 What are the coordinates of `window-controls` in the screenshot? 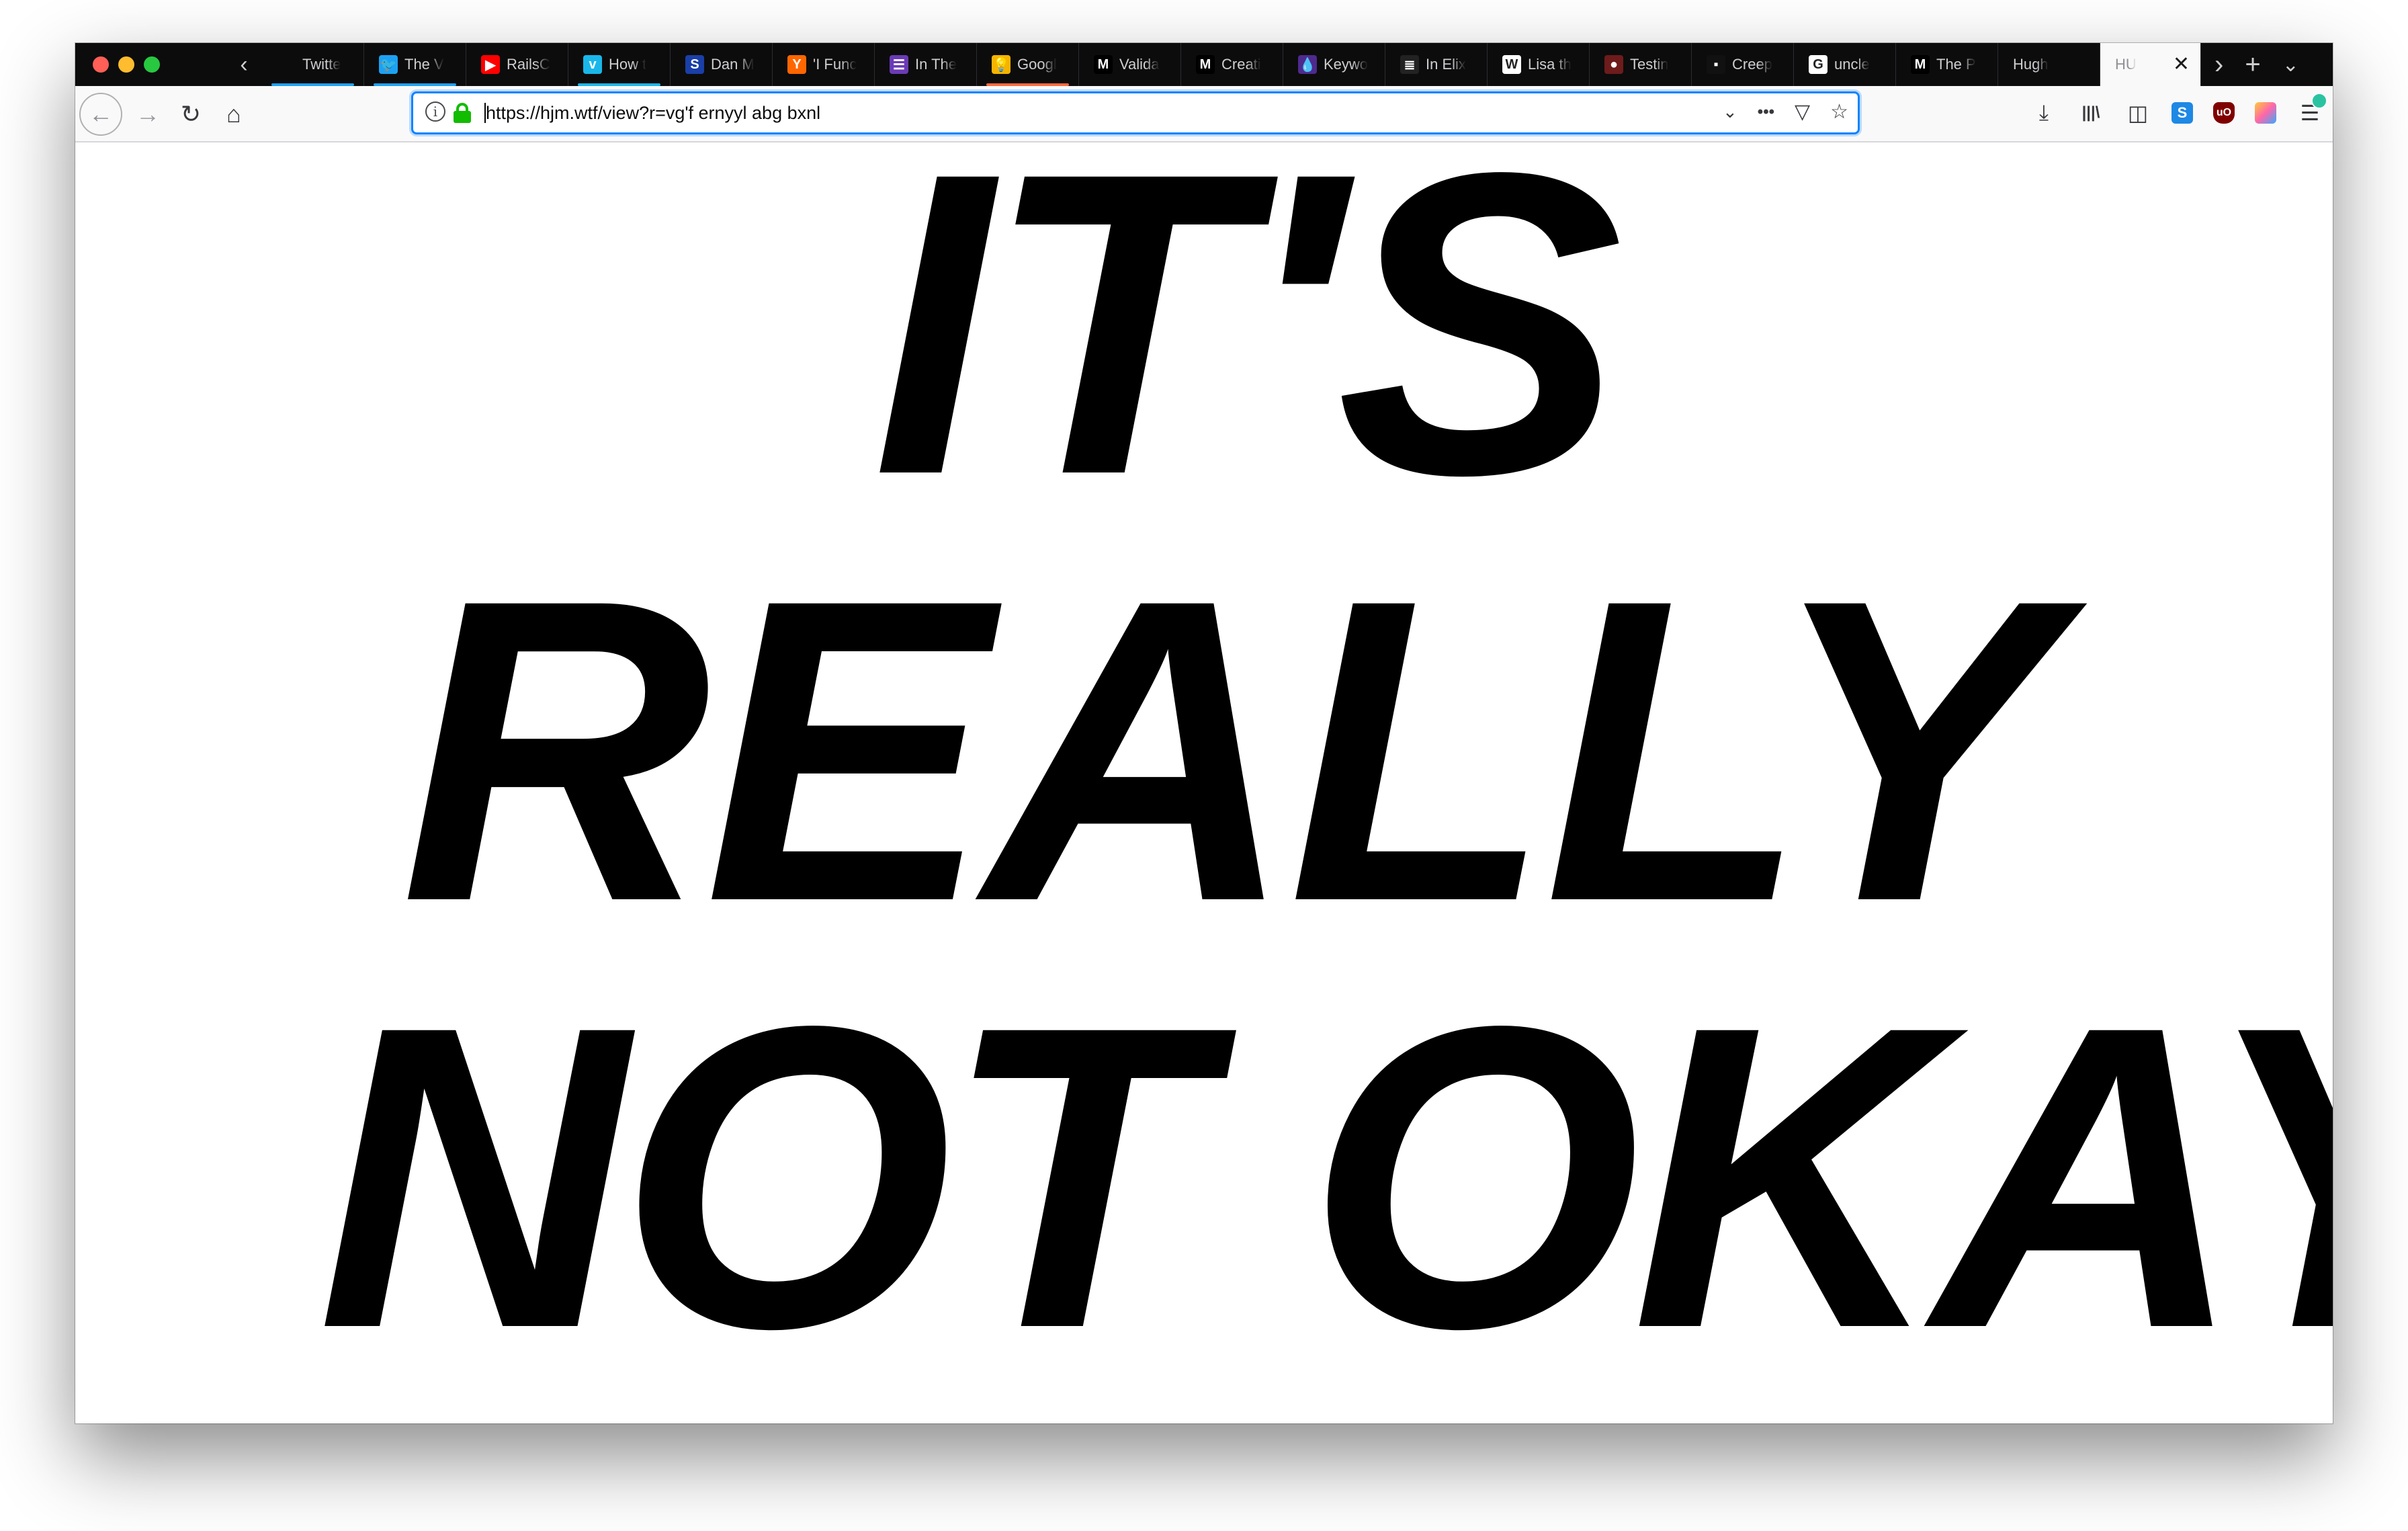 It's located at (150, 64).